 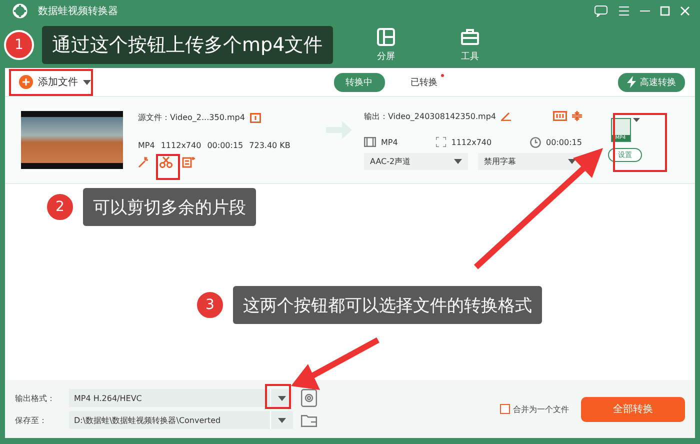 I want to click on split-screen-icon, so click(x=386, y=37).